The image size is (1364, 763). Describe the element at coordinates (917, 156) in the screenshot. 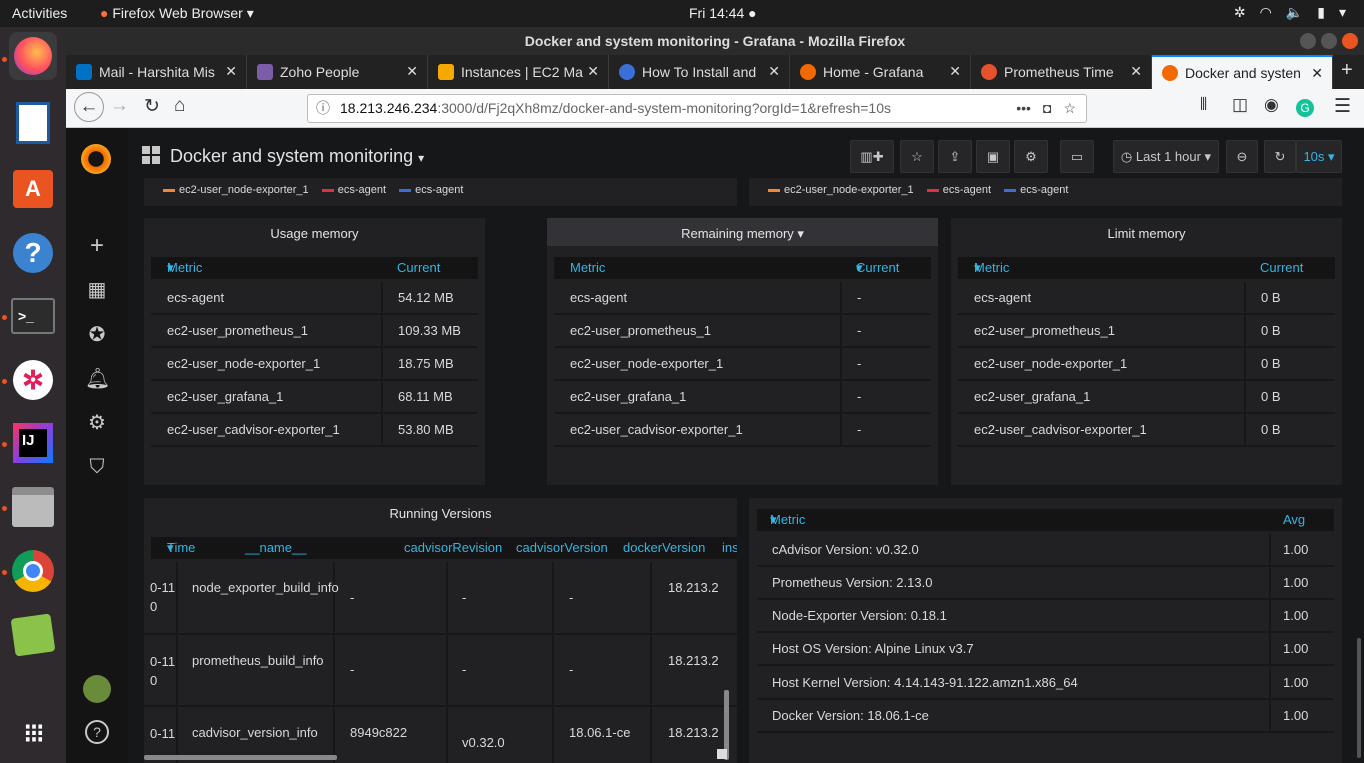

I see `star-dashboard-button: ☆` at that location.